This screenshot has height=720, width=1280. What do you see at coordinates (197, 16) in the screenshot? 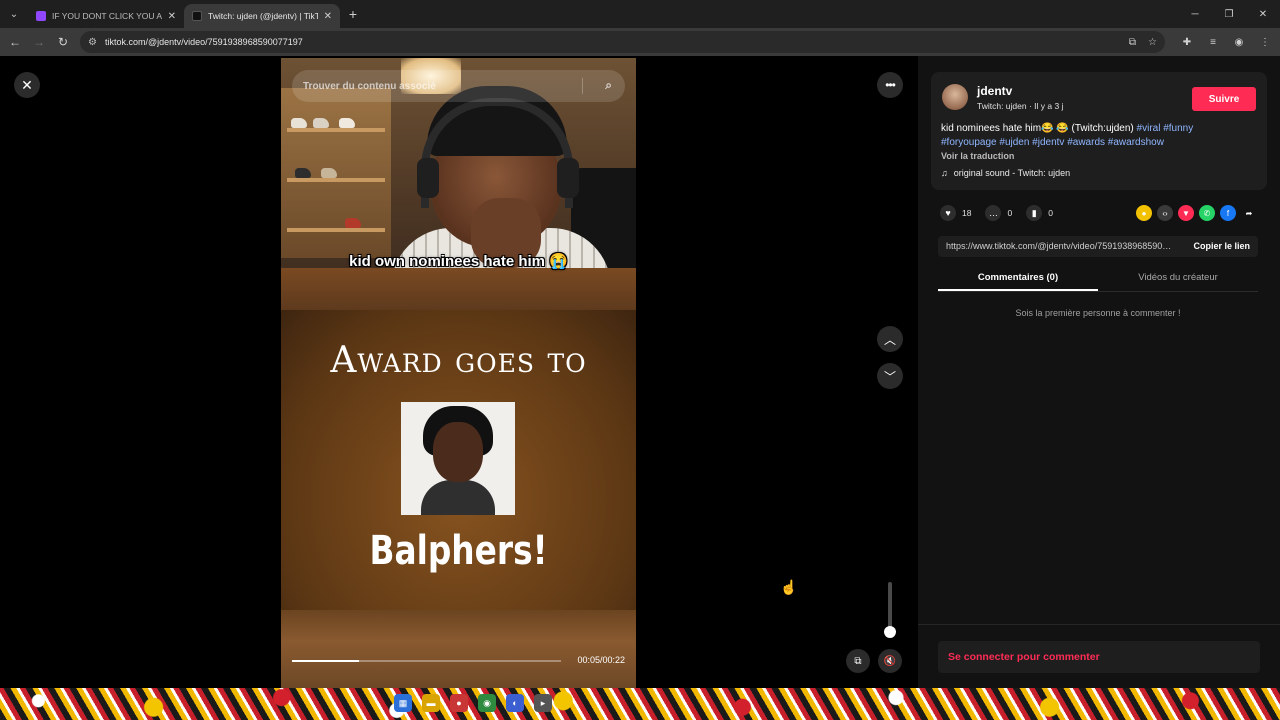
I see `tiktok-favicon-icon` at bounding box center [197, 16].